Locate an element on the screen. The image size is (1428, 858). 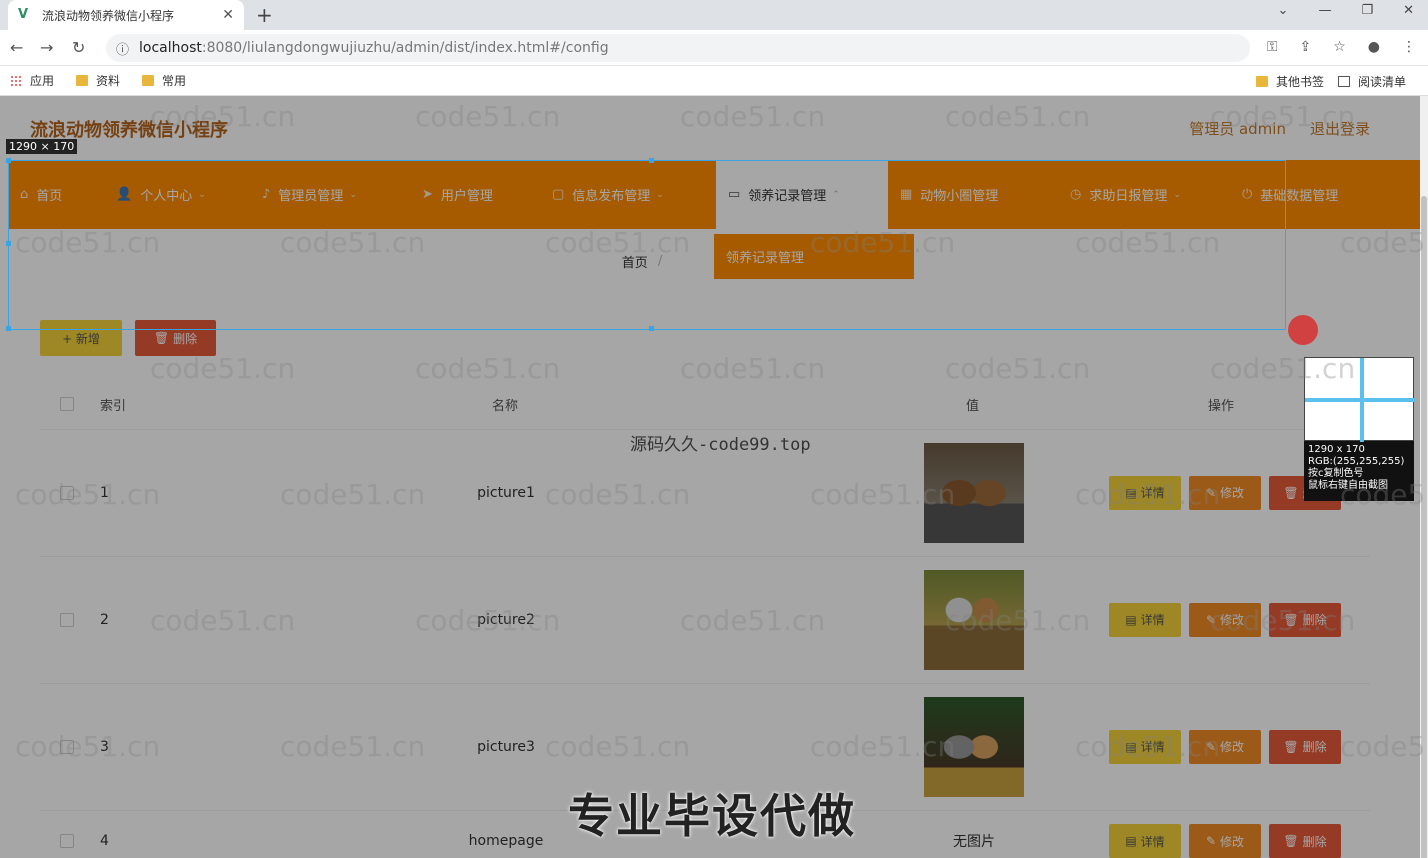
logout-link: 退出登录 is located at coordinates (1340, 128).